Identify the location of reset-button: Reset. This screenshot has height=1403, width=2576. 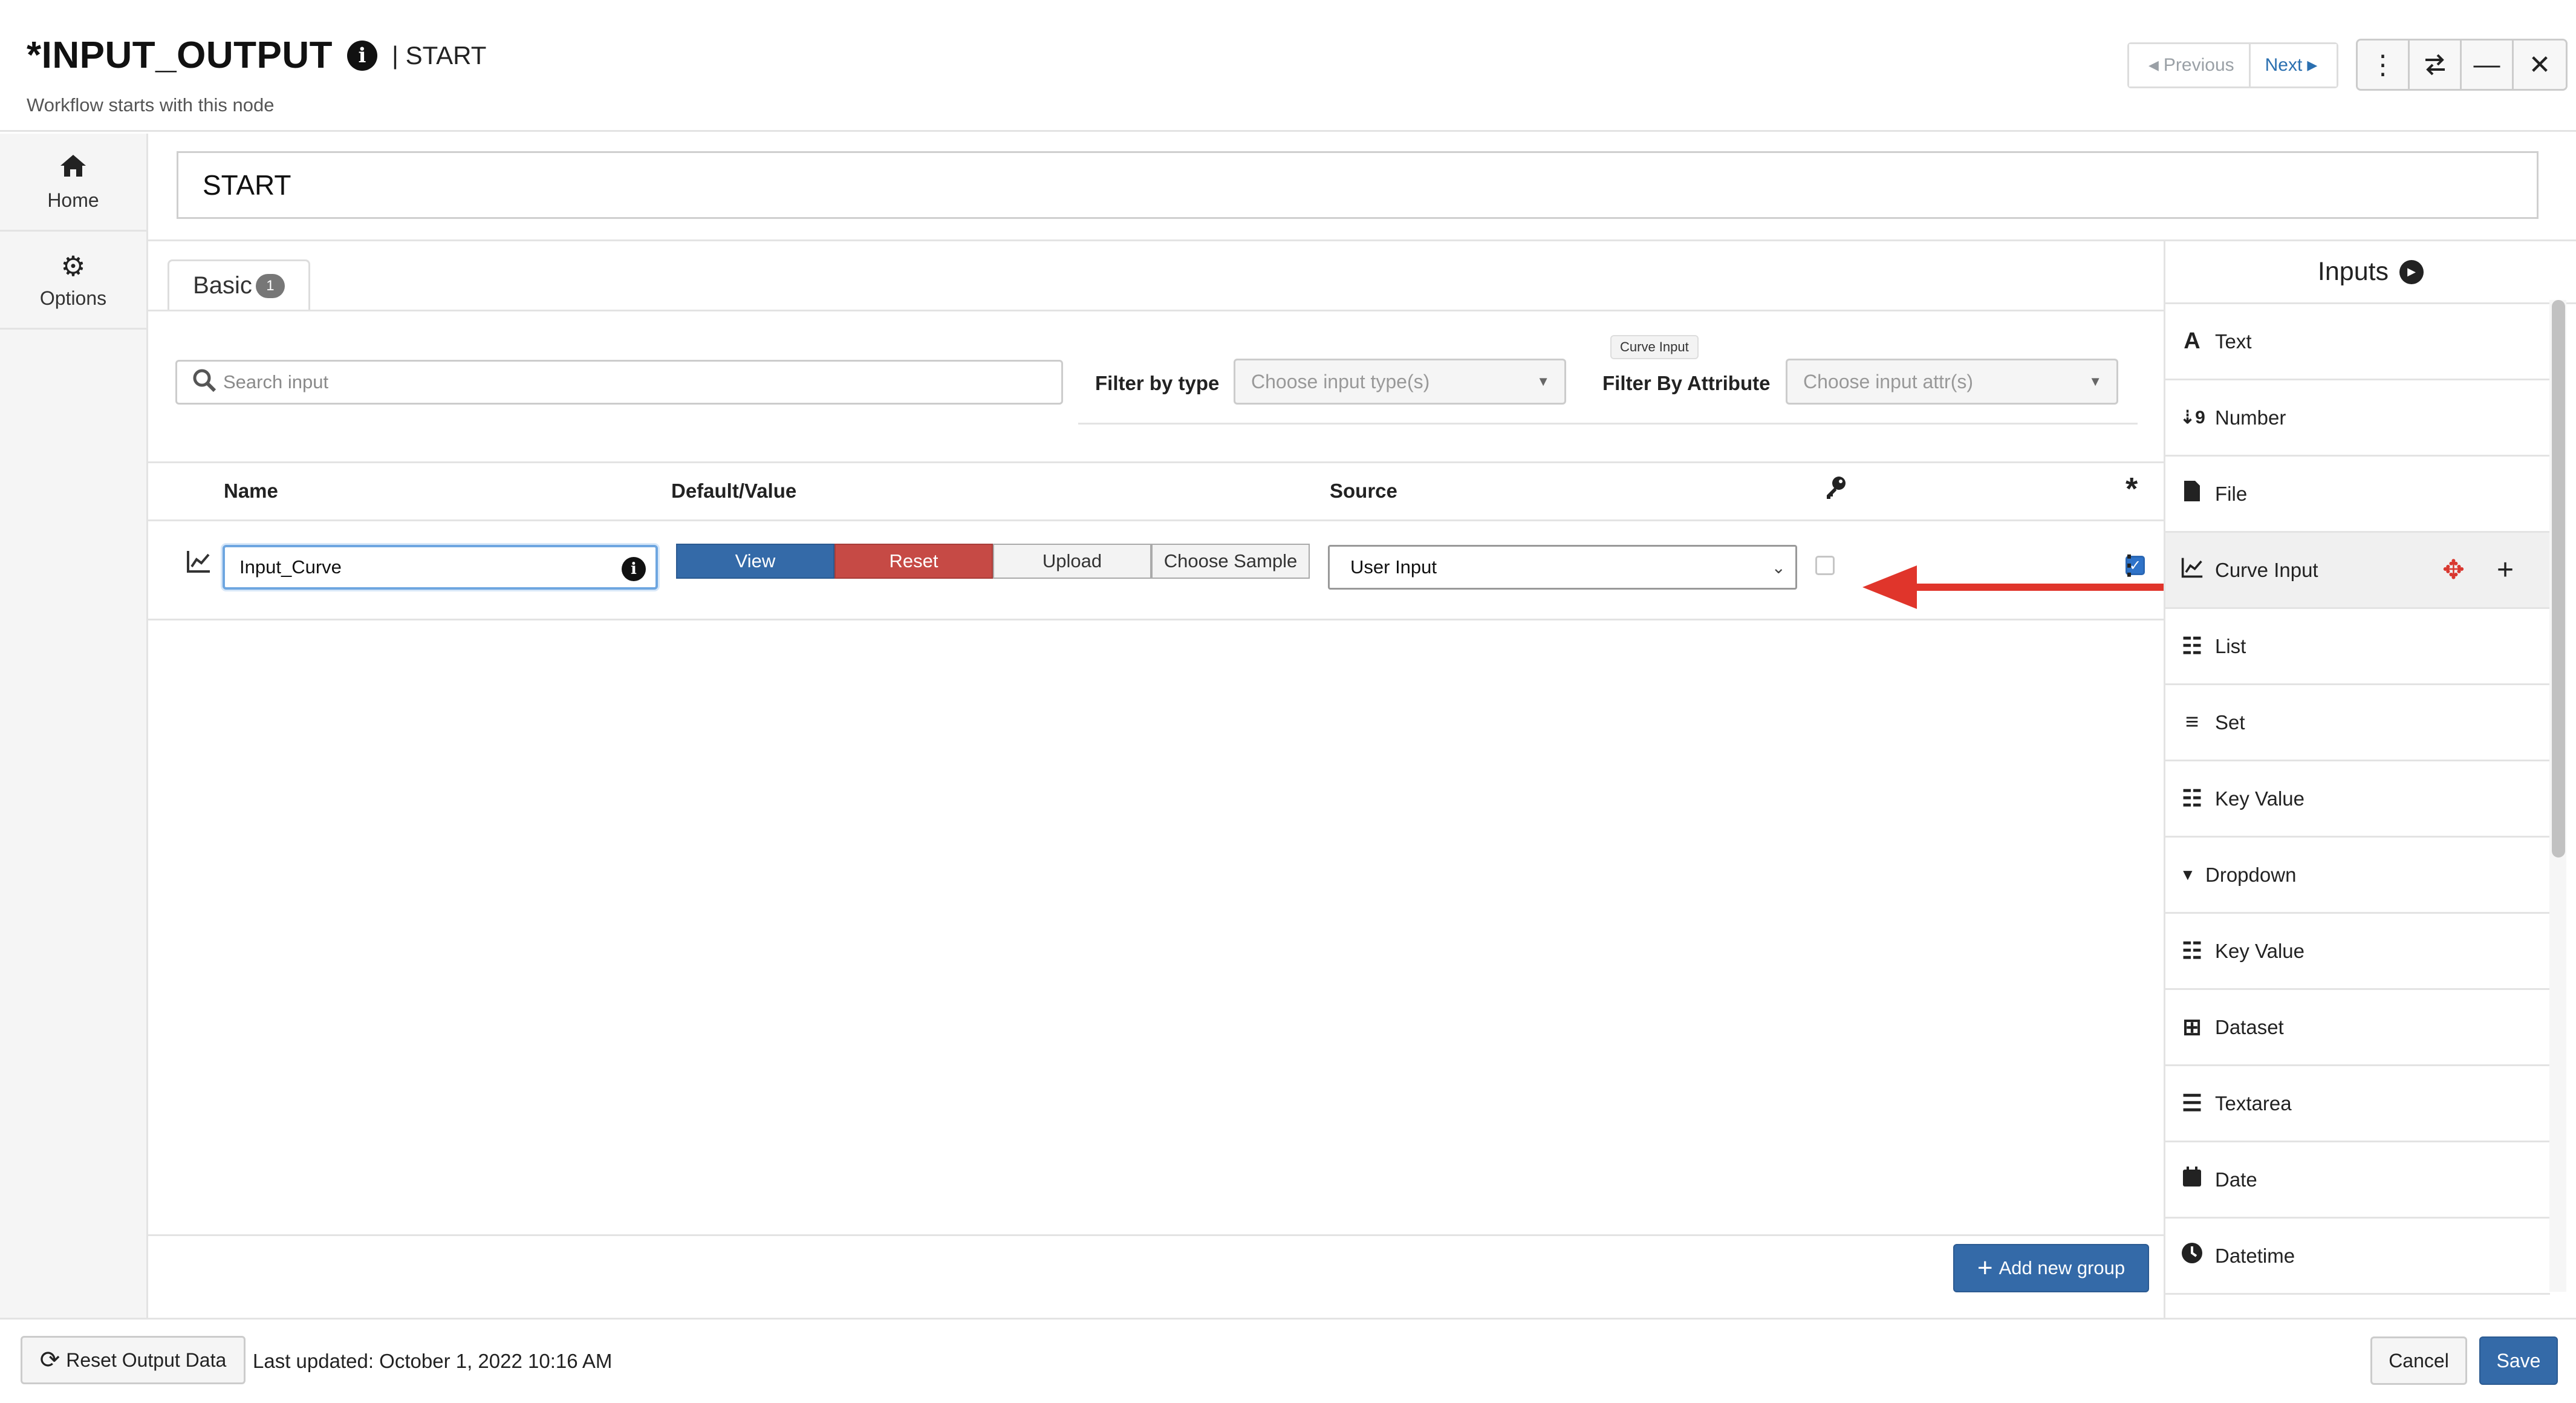
(914, 561).